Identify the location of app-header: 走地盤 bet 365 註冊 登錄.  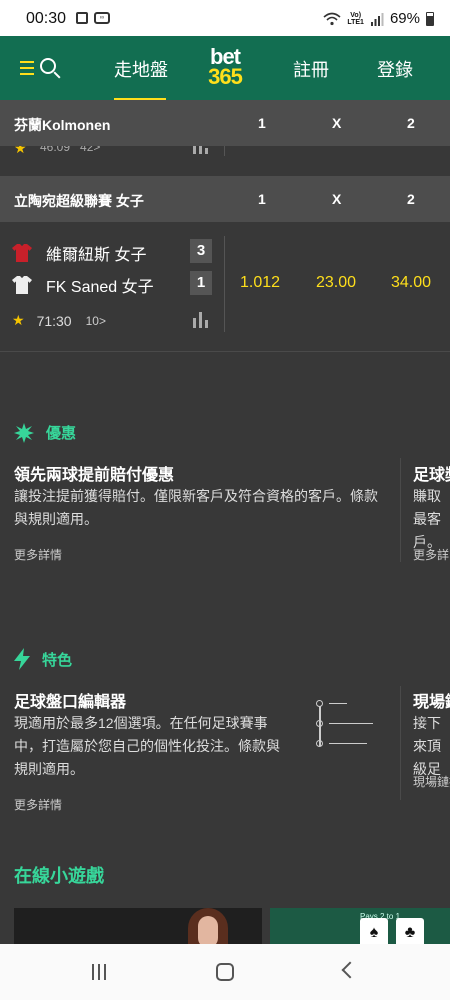
(225, 68).